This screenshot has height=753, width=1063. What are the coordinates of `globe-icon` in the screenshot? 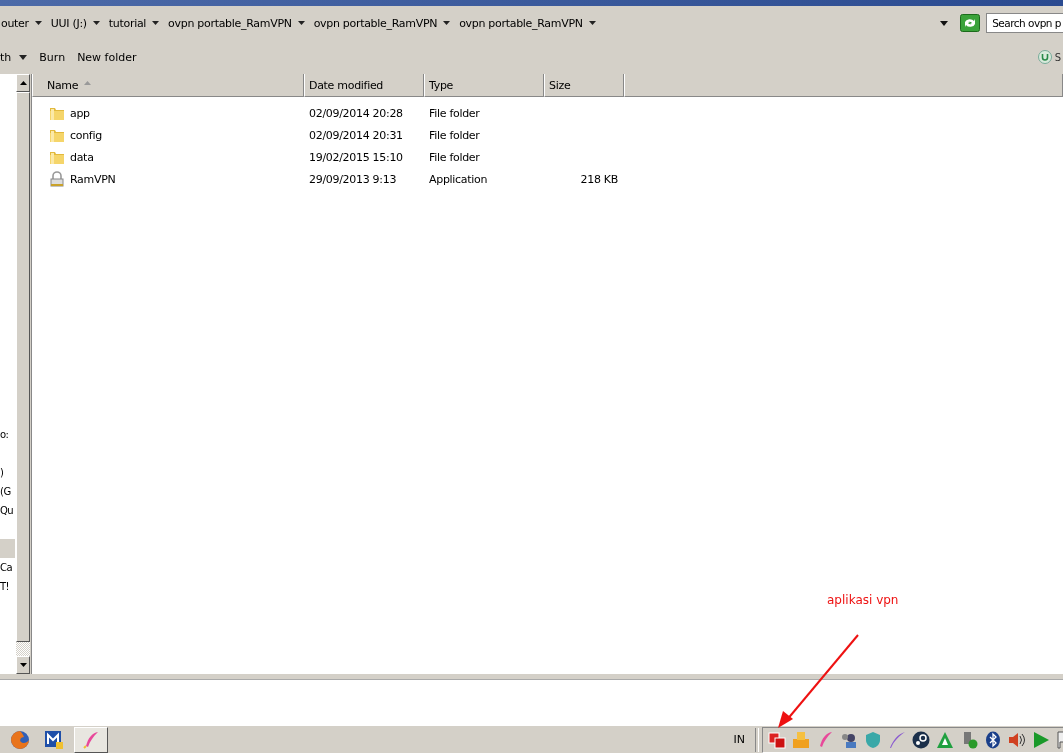 It's located at (20, 739).